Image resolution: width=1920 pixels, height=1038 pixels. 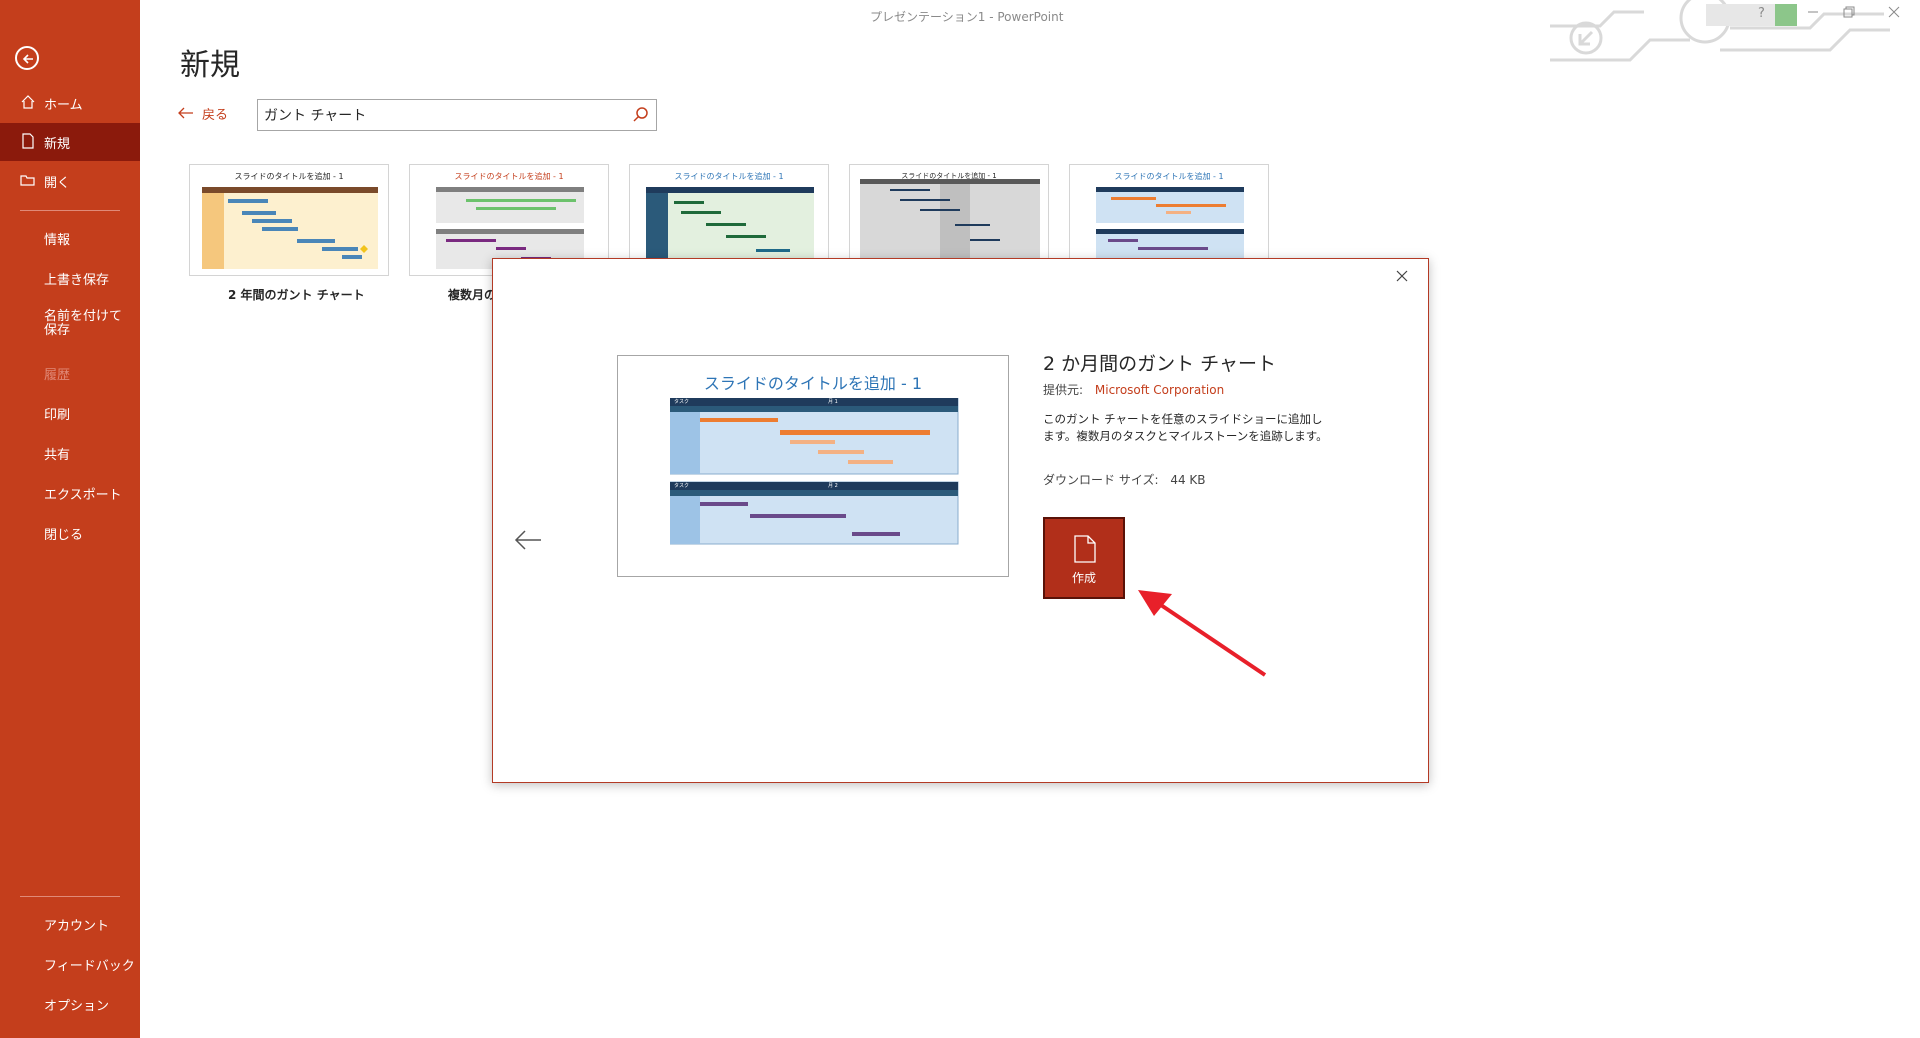 What do you see at coordinates (1159, 390) in the screenshot?
I see `provider-value: Microsoft Corporation` at bounding box center [1159, 390].